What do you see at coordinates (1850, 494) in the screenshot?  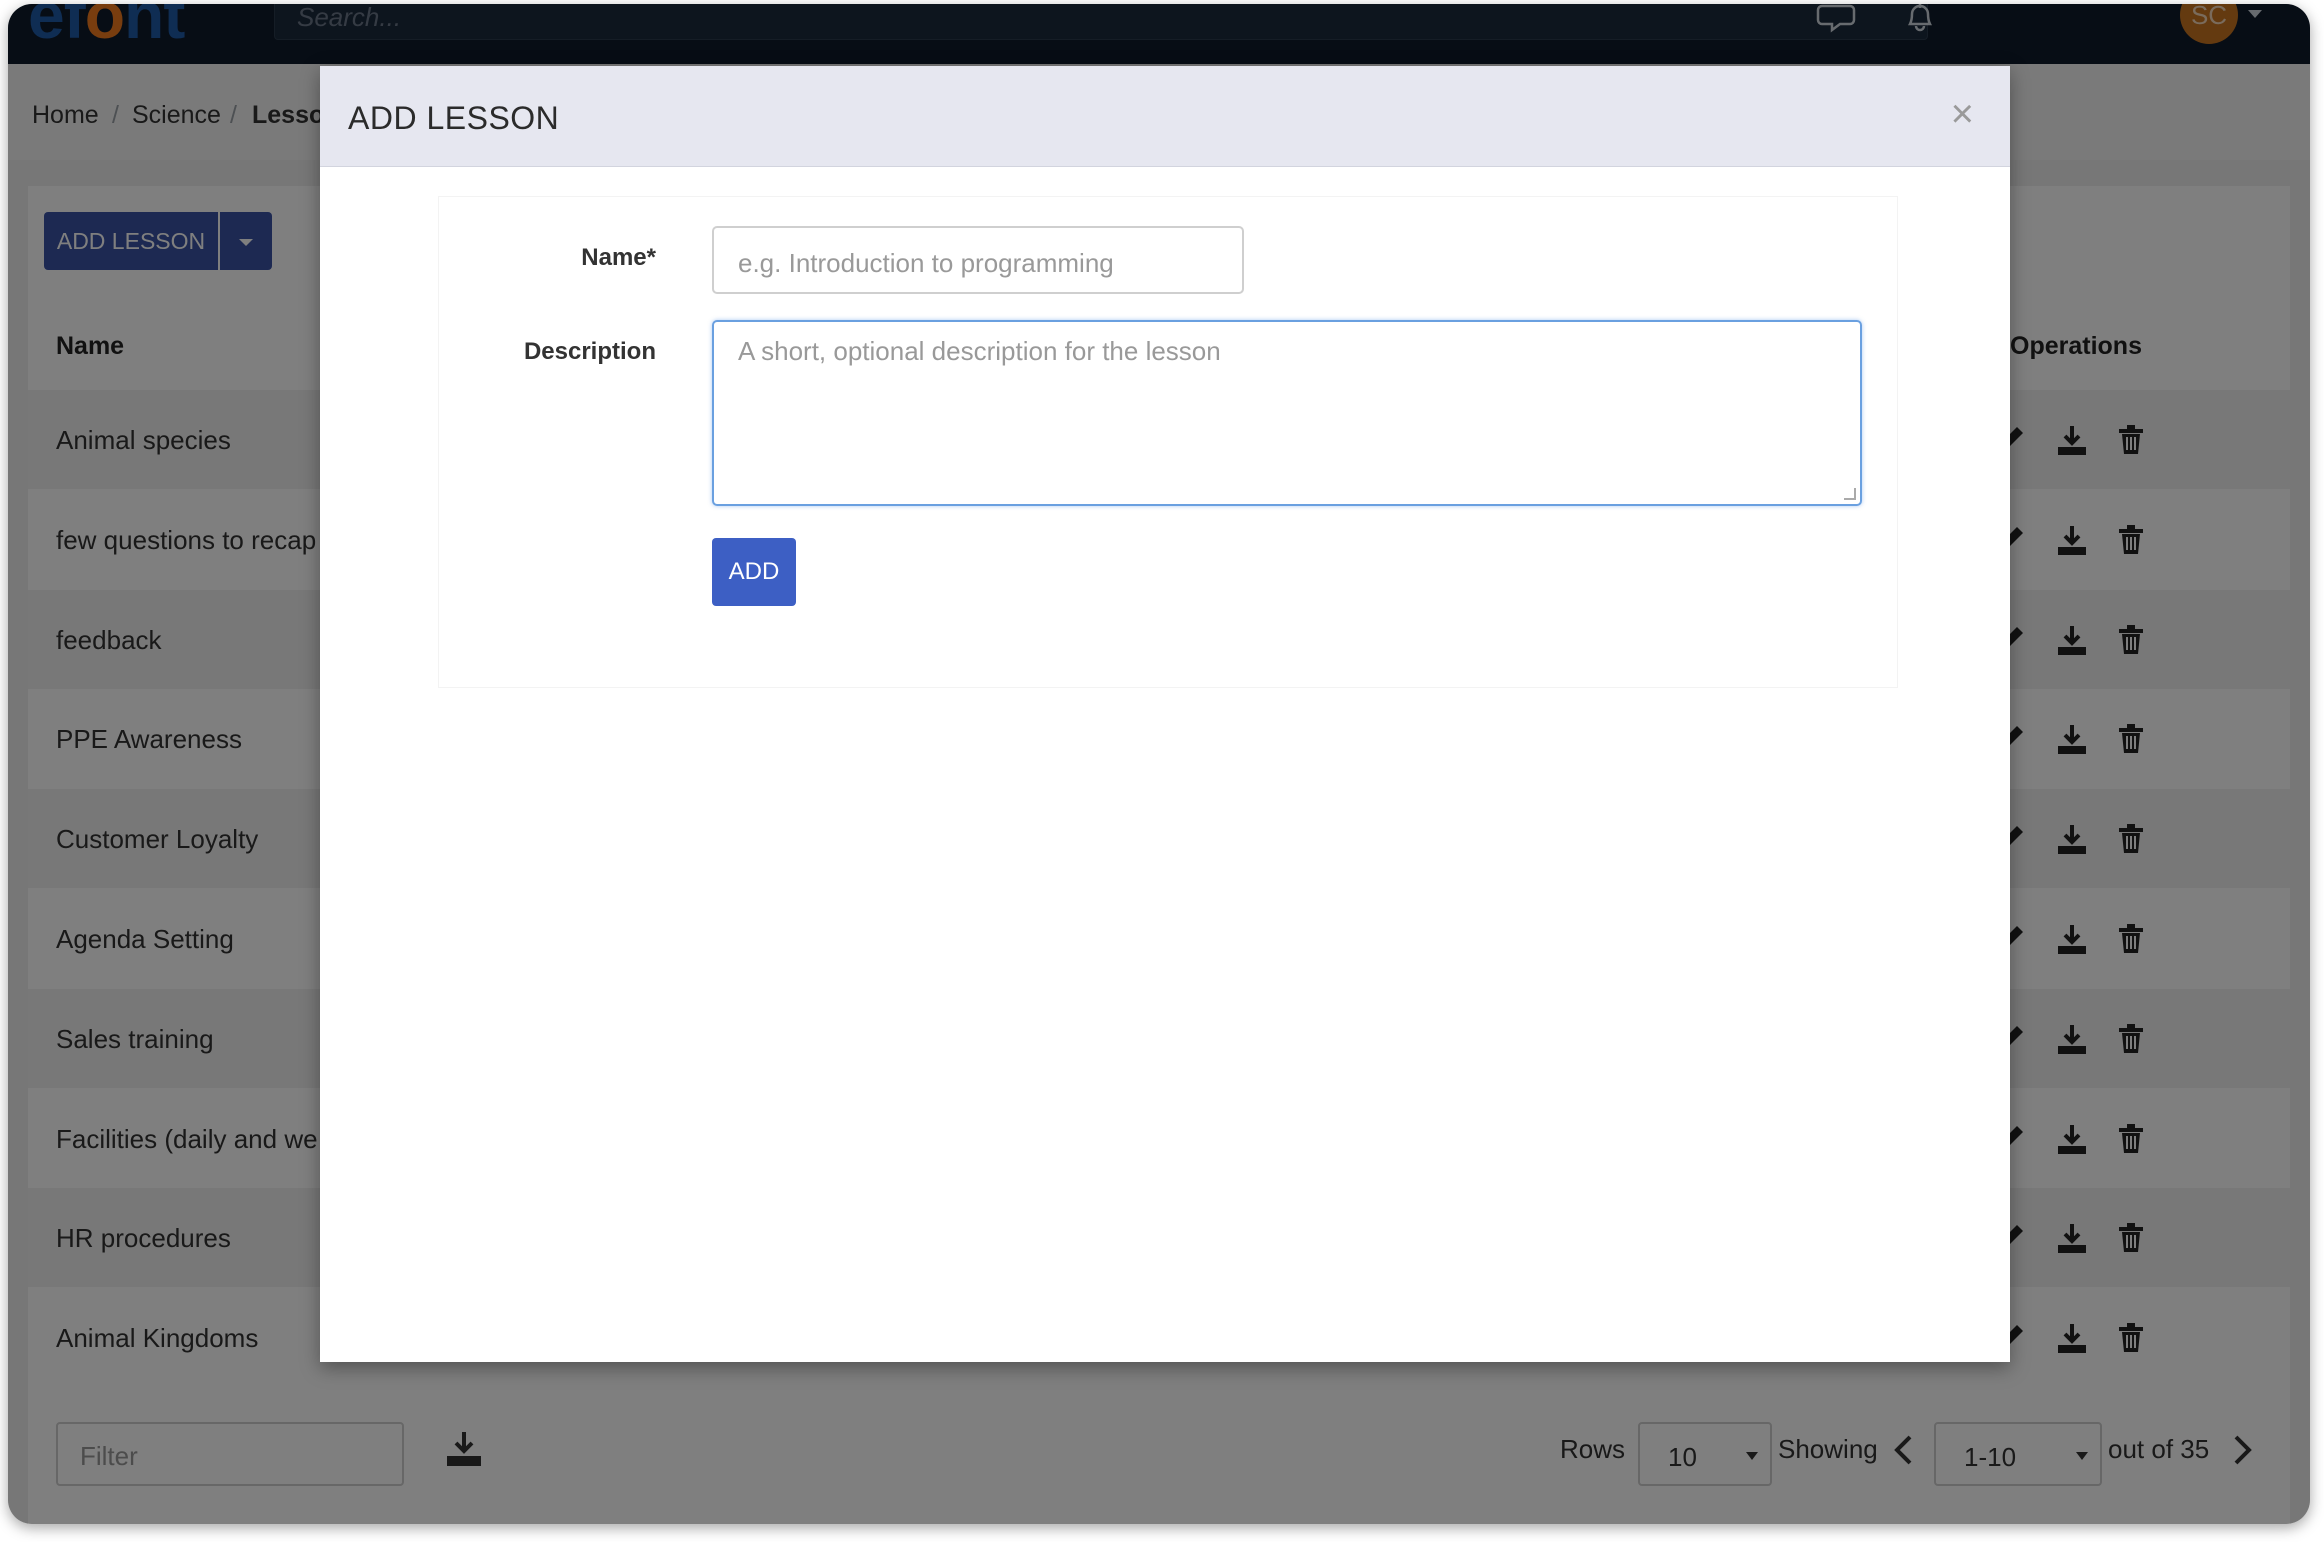 I see `resize-handle-icon` at bounding box center [1850, 494].